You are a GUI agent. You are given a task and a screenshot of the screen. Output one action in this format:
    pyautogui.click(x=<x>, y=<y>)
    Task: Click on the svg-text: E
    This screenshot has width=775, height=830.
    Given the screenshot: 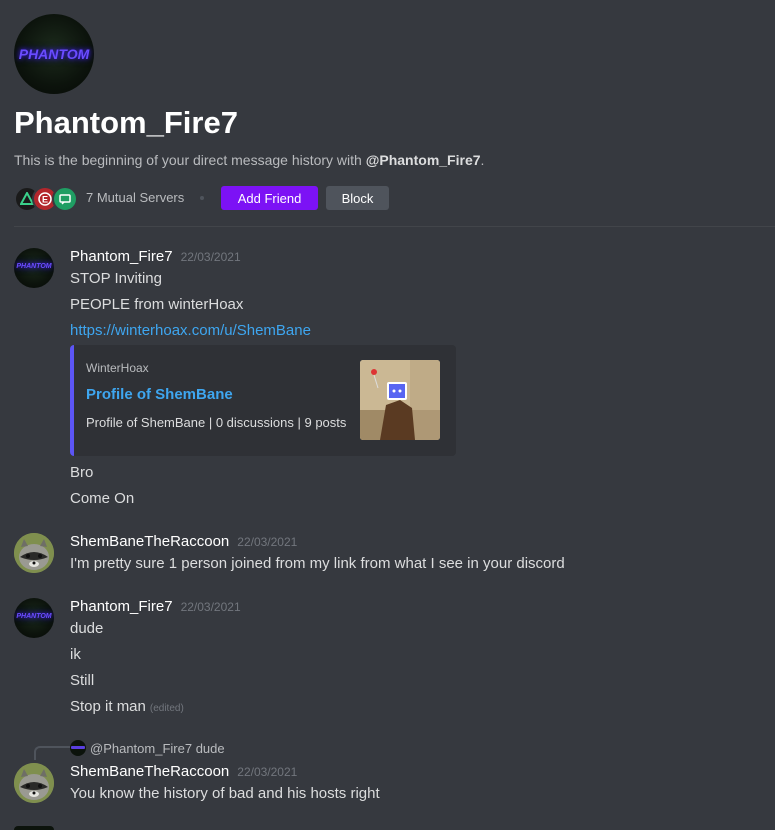 What is the action you would take?
    pyautogui.click(x=45, y=200)
    